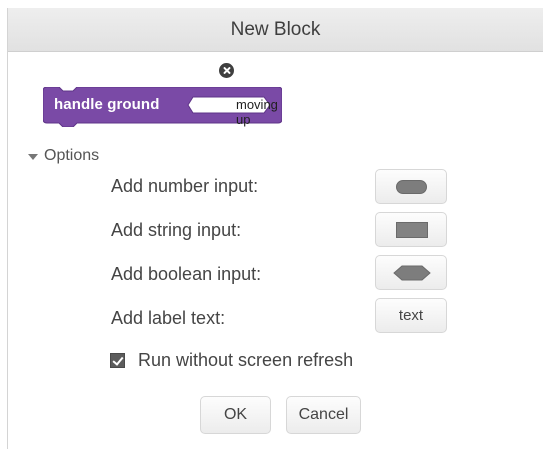  I want to click on ok-button: OK, so click(235, 415).